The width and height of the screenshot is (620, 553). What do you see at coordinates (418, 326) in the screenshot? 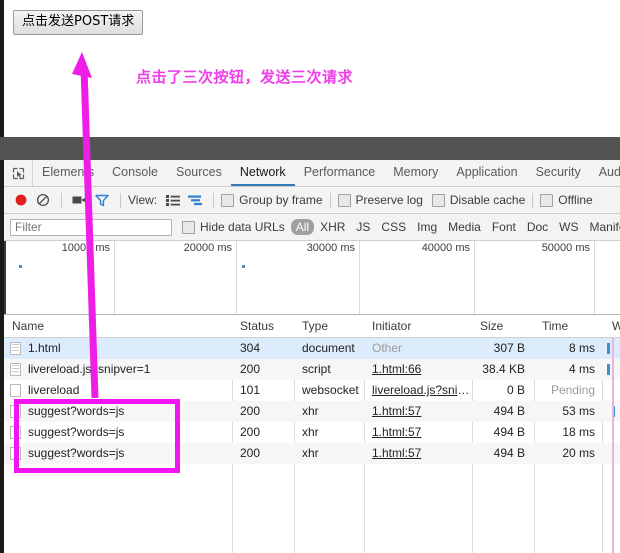
I see `column-header-initiator: Initiator` at bounding box center [418, 326].